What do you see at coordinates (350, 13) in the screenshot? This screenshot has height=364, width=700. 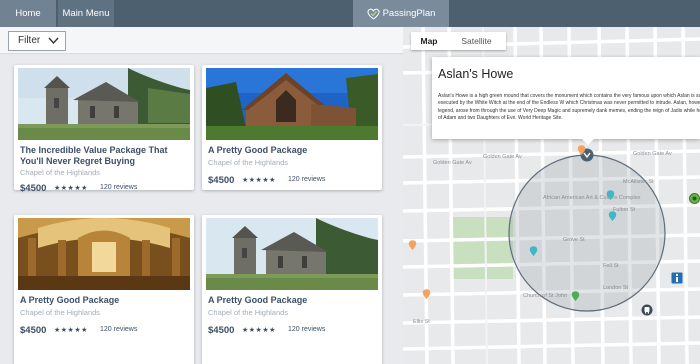 I see `top-nav-bar: Home Main Menu PassingPlan` at bounding box center [350, 13].